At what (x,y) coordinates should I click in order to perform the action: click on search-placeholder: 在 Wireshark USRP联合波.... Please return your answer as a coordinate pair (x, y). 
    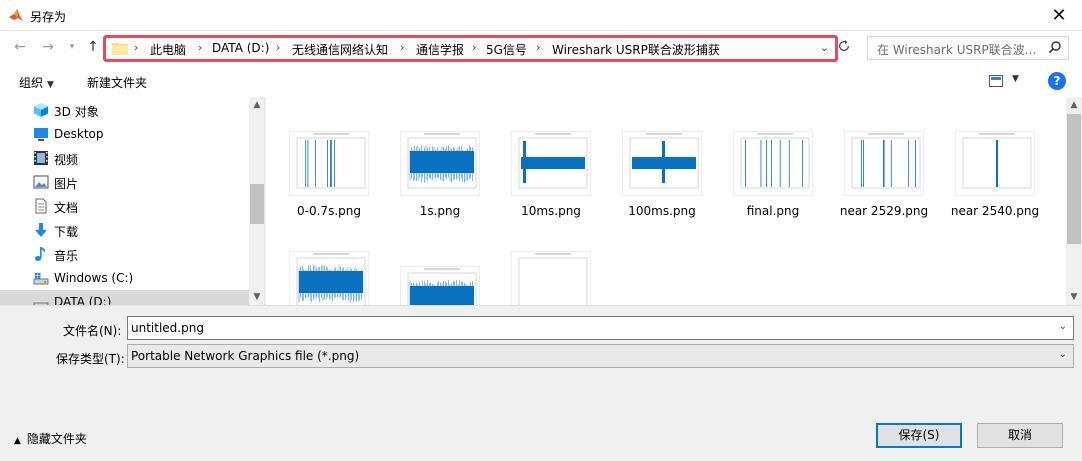
    Looking at the image, I should click on (957, 50).